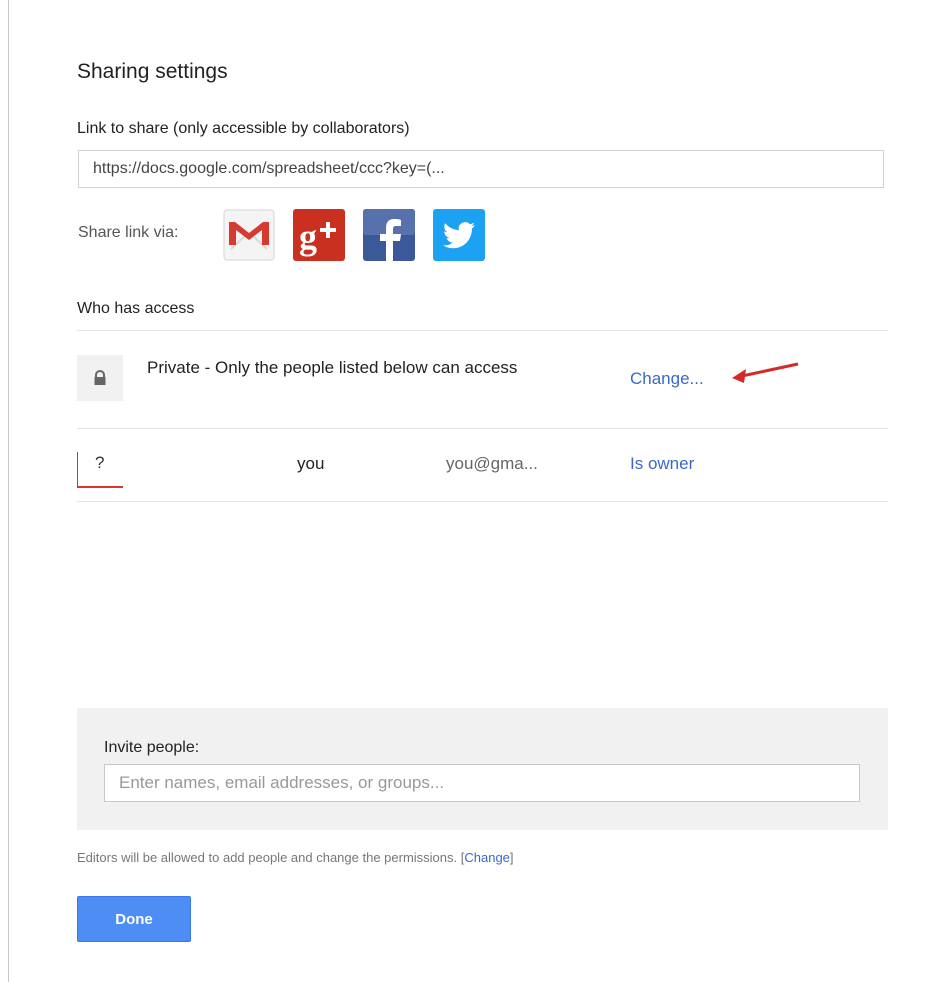  Describe the element at coordinates (662, 464) in the screenshot. I see `owner-role-link: Is owner` at that location.